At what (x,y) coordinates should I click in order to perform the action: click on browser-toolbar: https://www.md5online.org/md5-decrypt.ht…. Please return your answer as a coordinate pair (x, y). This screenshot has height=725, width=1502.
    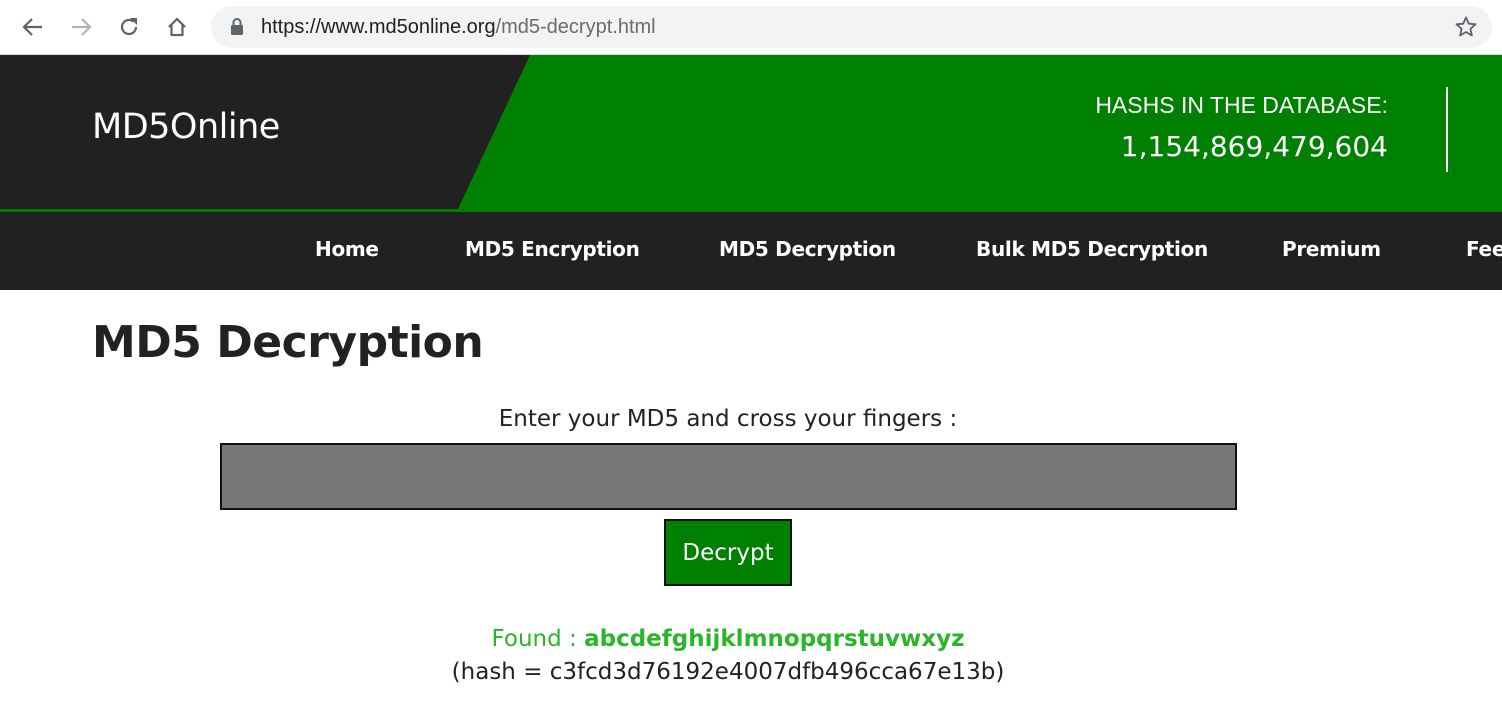
    Looking at the image, I should click on (751, 27).